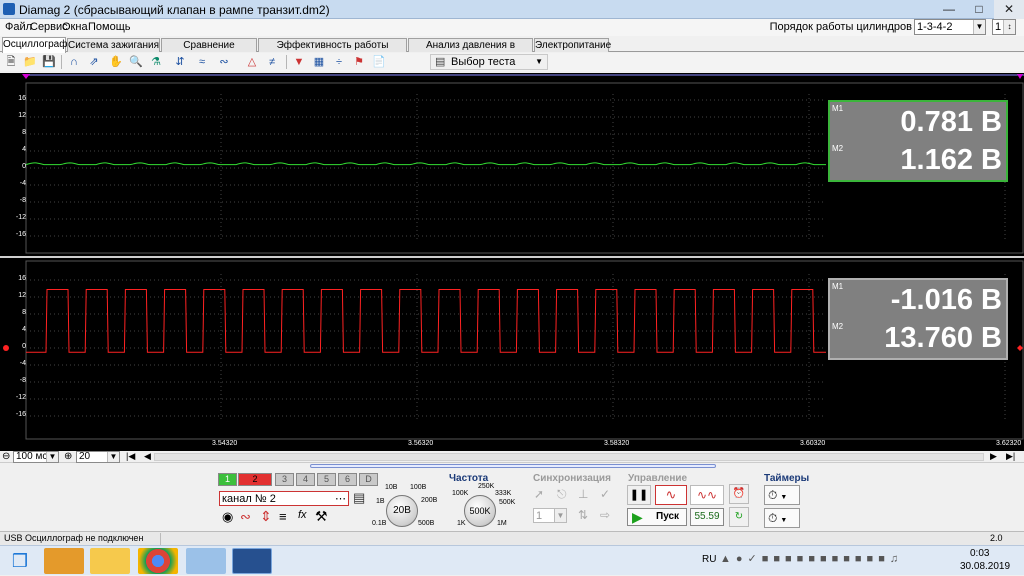  I want to click on channel-d-button: D, so click(368, 479).